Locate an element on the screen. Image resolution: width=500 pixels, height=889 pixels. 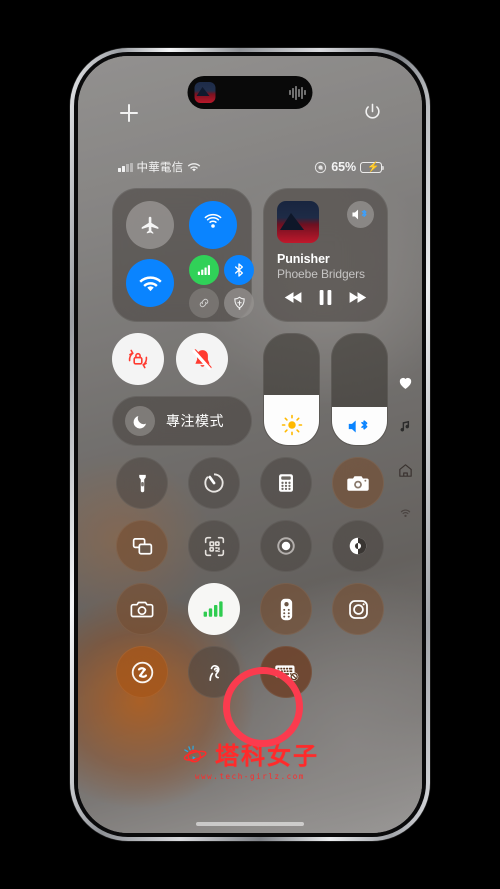
audio-waveform-icon is located at coordinates (297, 92).